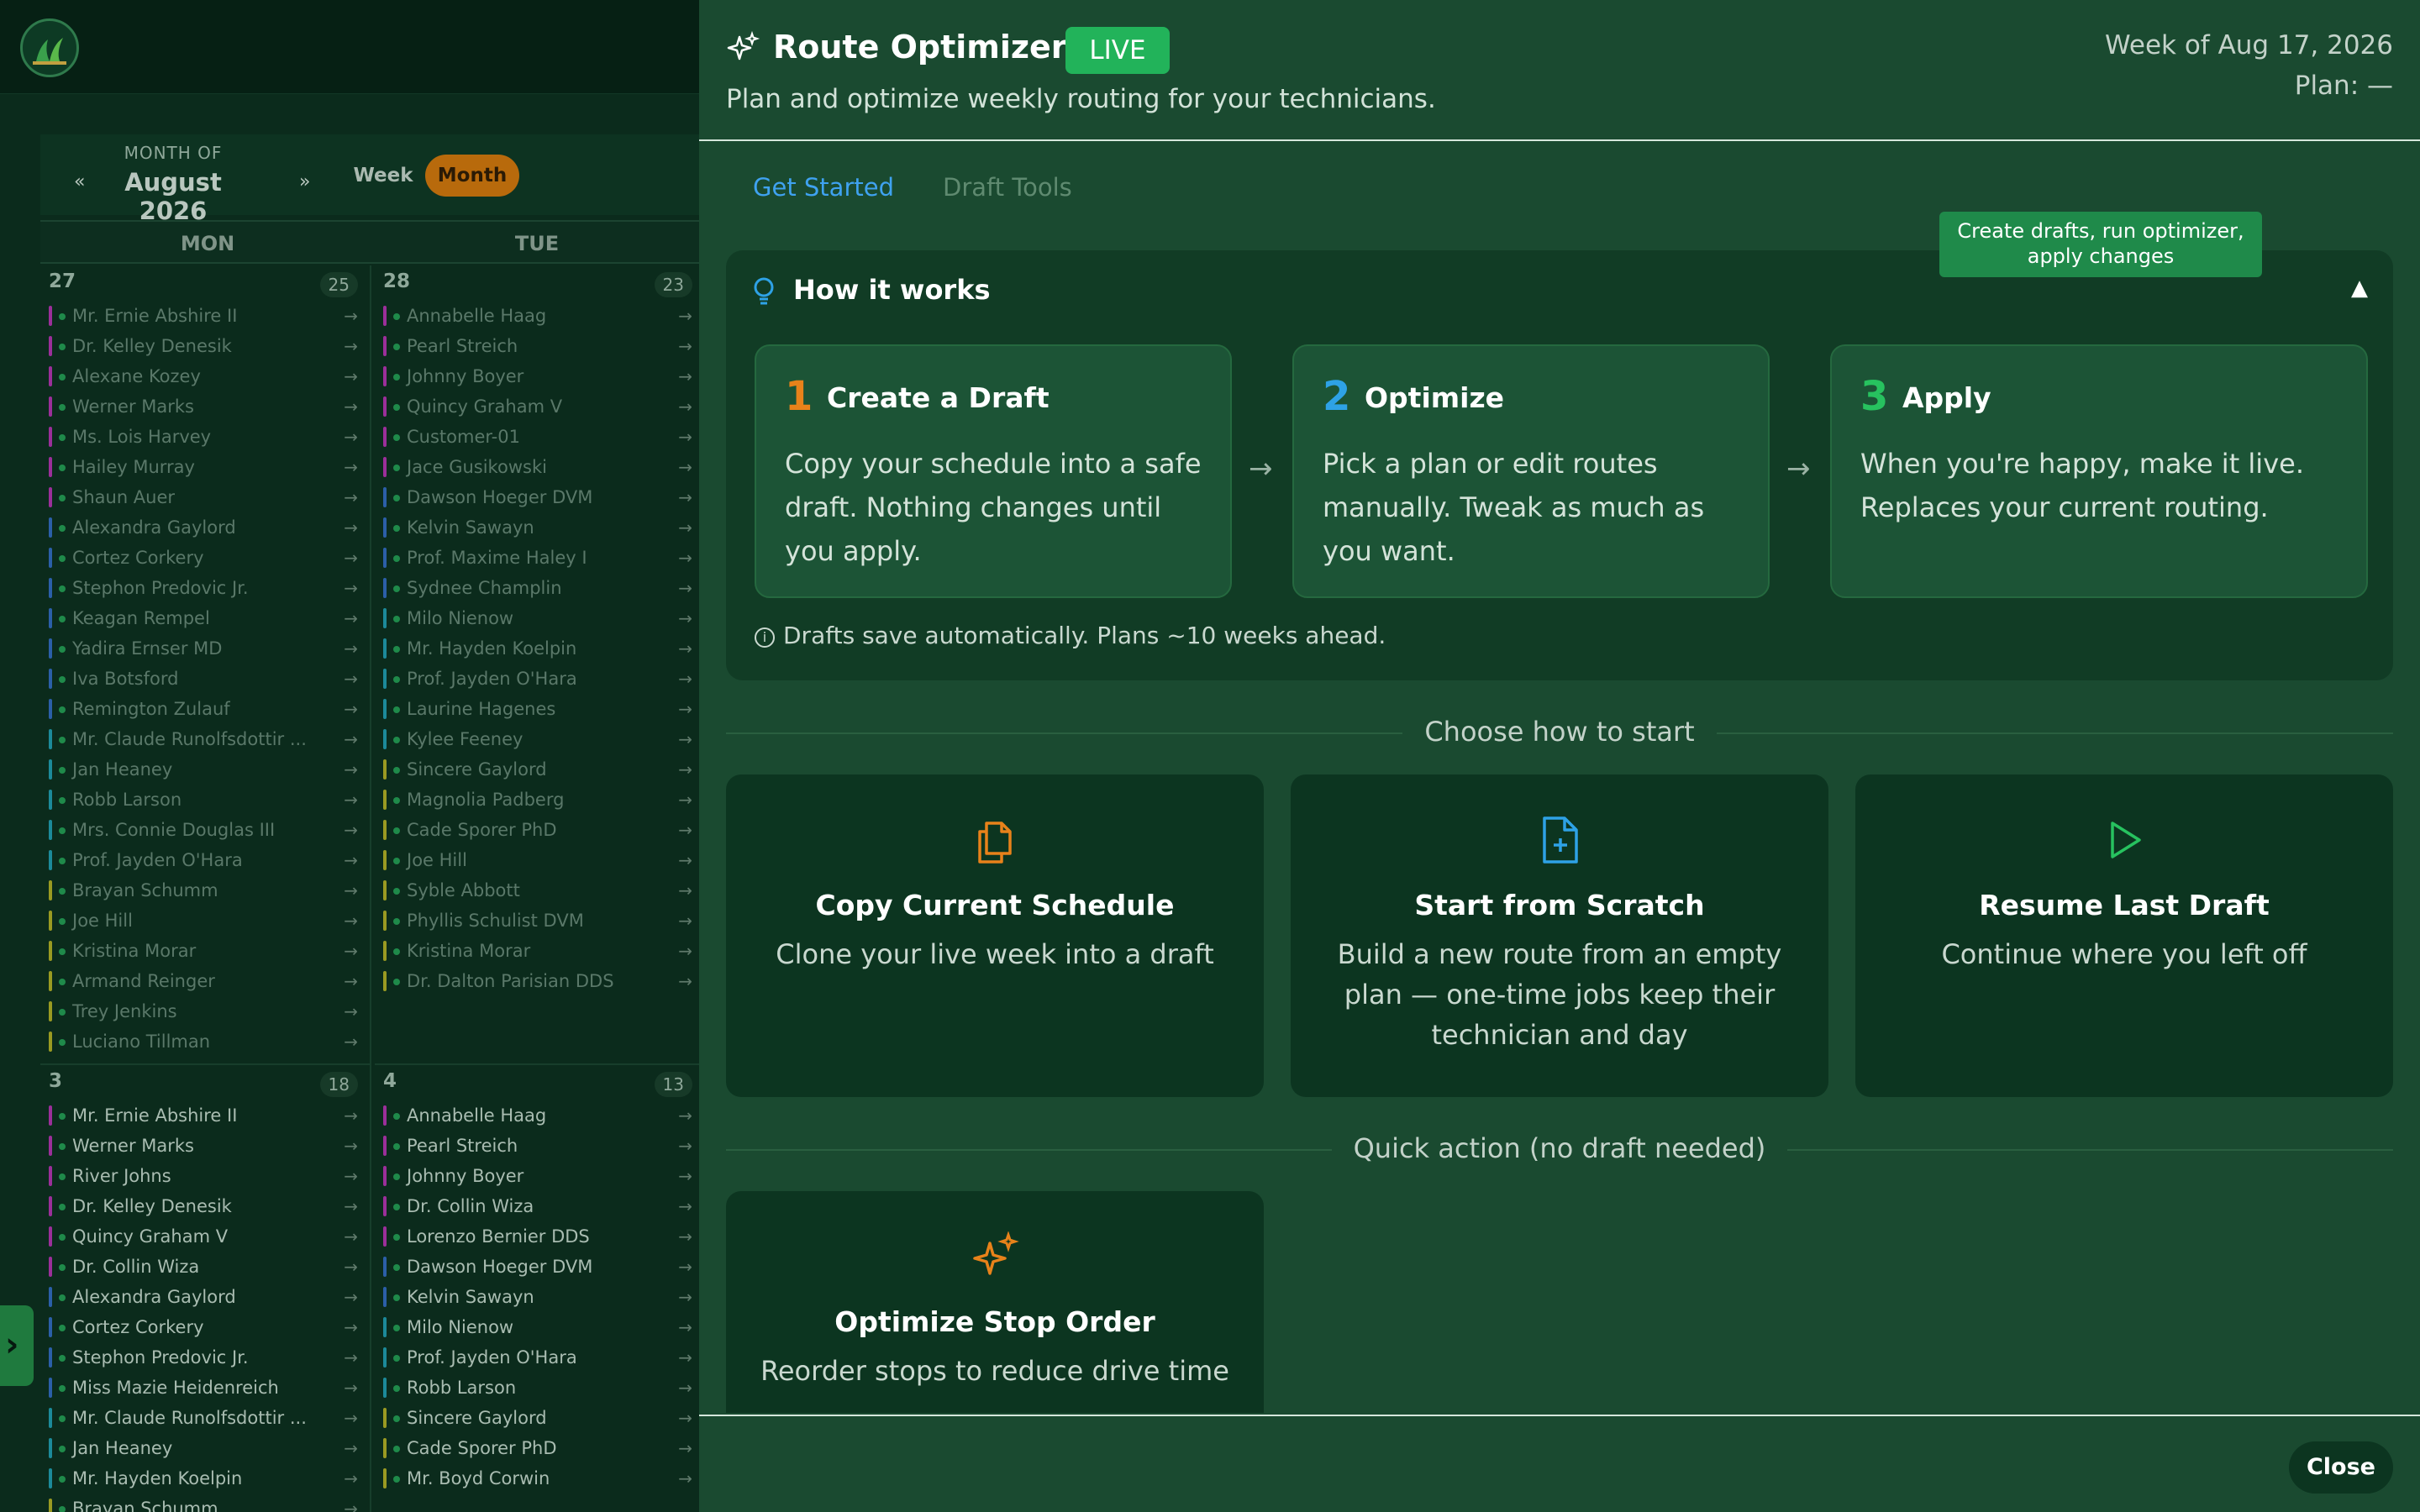 The height and width of the screenshot is (1512, 2420). What do you see at coordinates (205, 679) in the screenshot?
I see `appointment-item: Iva Botsford →` at bounding box center [205, 679].